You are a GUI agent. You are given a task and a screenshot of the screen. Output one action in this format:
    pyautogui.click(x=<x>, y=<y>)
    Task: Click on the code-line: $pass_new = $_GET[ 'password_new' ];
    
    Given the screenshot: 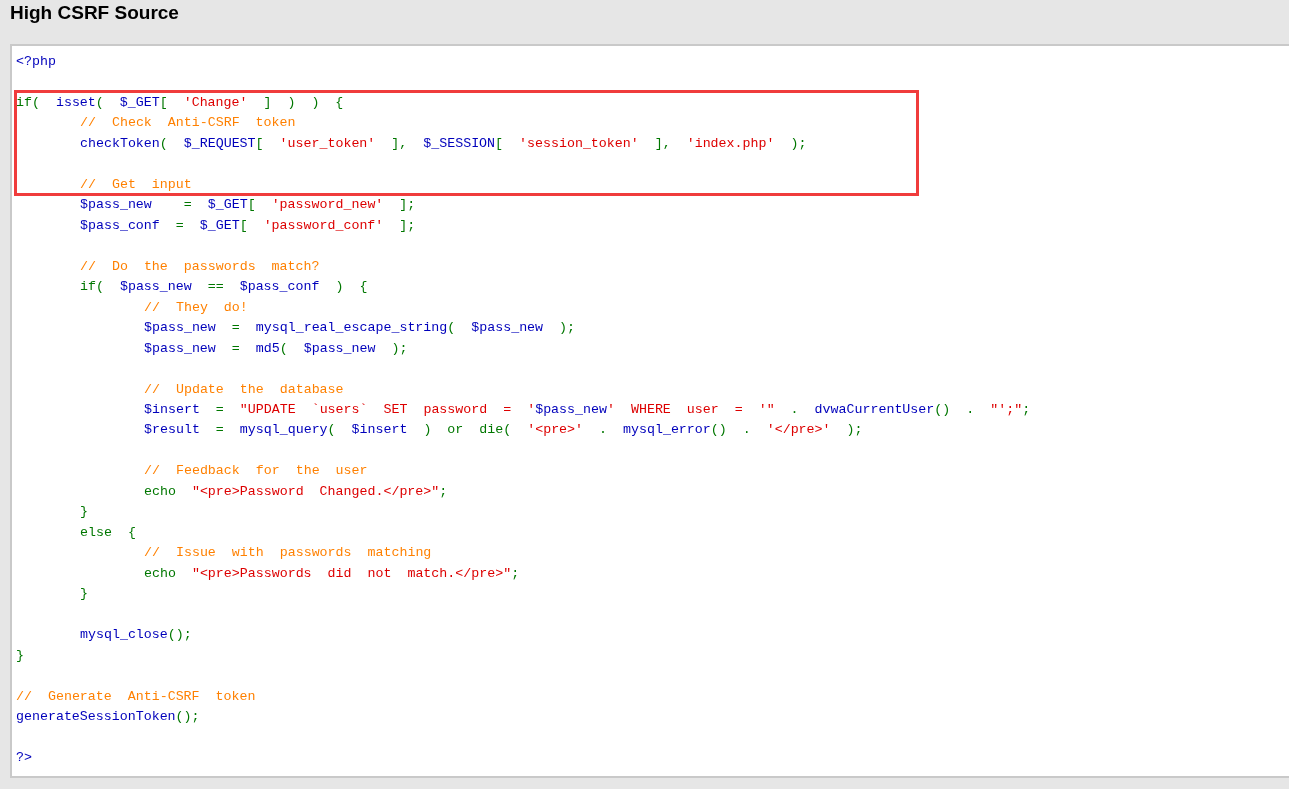 What is the action you would take?
    pyautogui.click(x=248, y=205)
    